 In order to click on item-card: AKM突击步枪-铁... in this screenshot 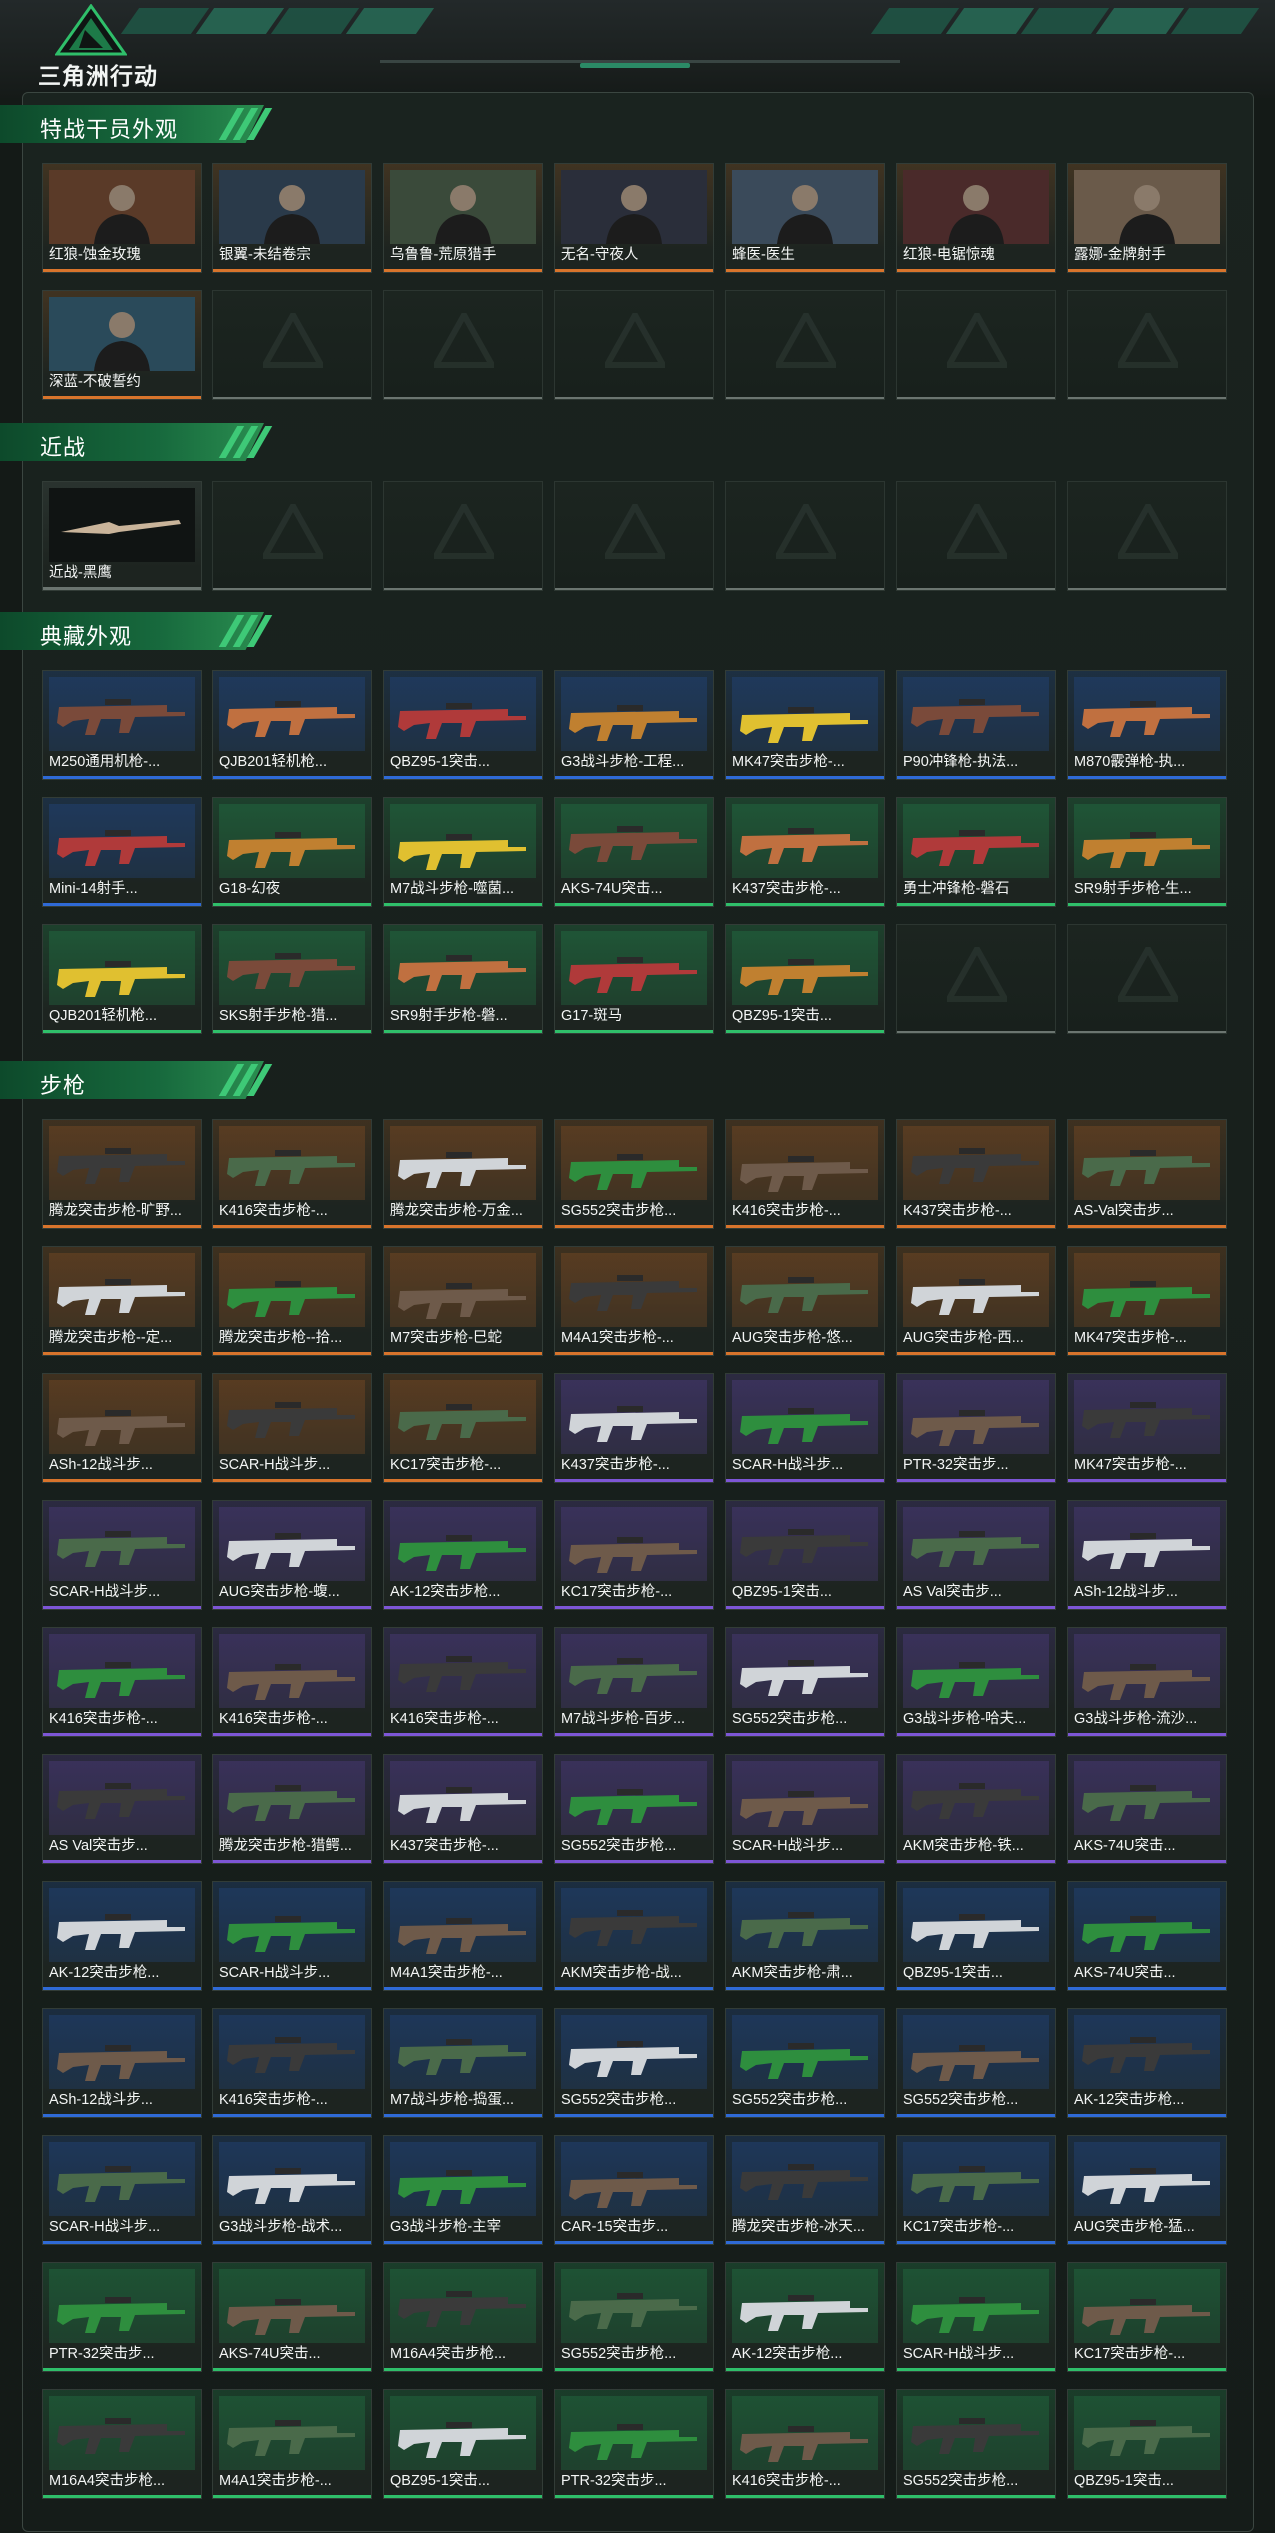, I will do `click(976, 1809)`.